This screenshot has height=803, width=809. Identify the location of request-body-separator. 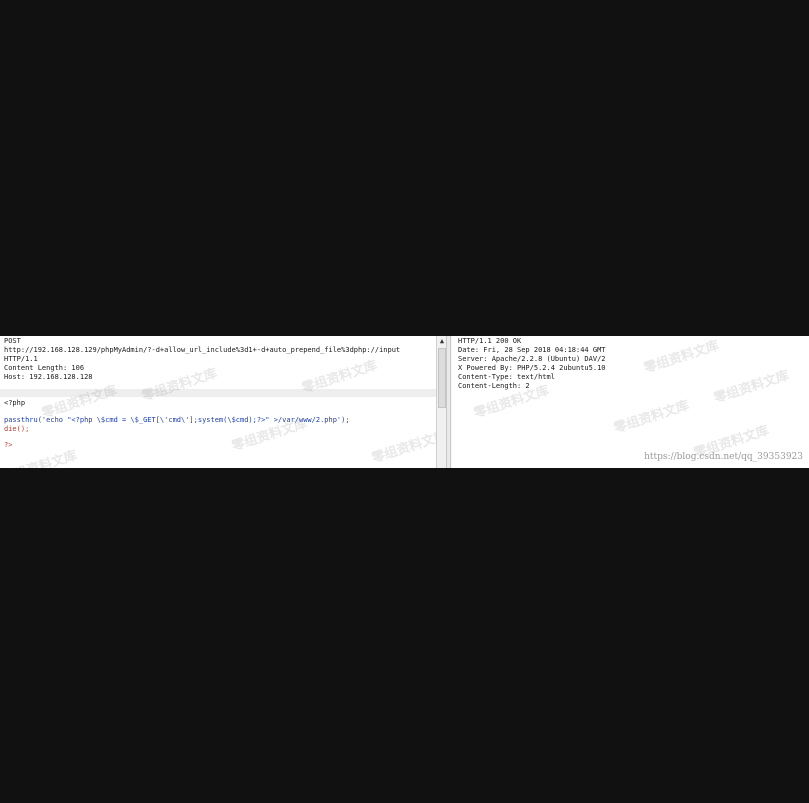
(218, 393).